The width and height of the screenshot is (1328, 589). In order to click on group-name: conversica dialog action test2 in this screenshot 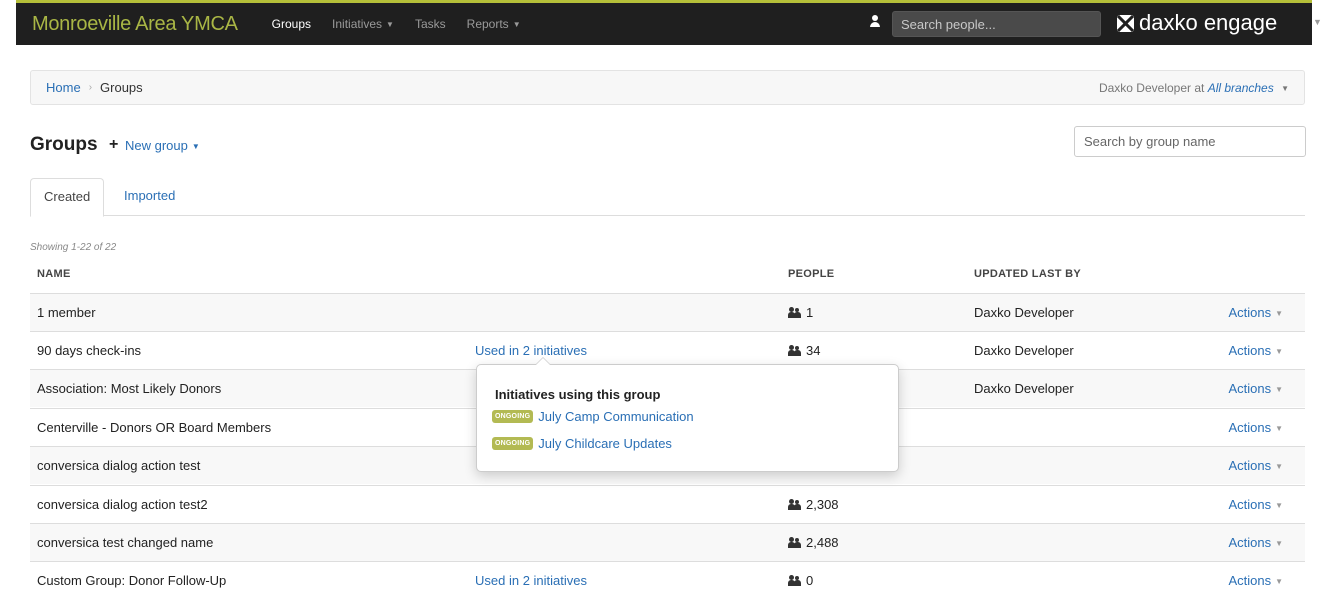, I will do `click(122, 504)`.